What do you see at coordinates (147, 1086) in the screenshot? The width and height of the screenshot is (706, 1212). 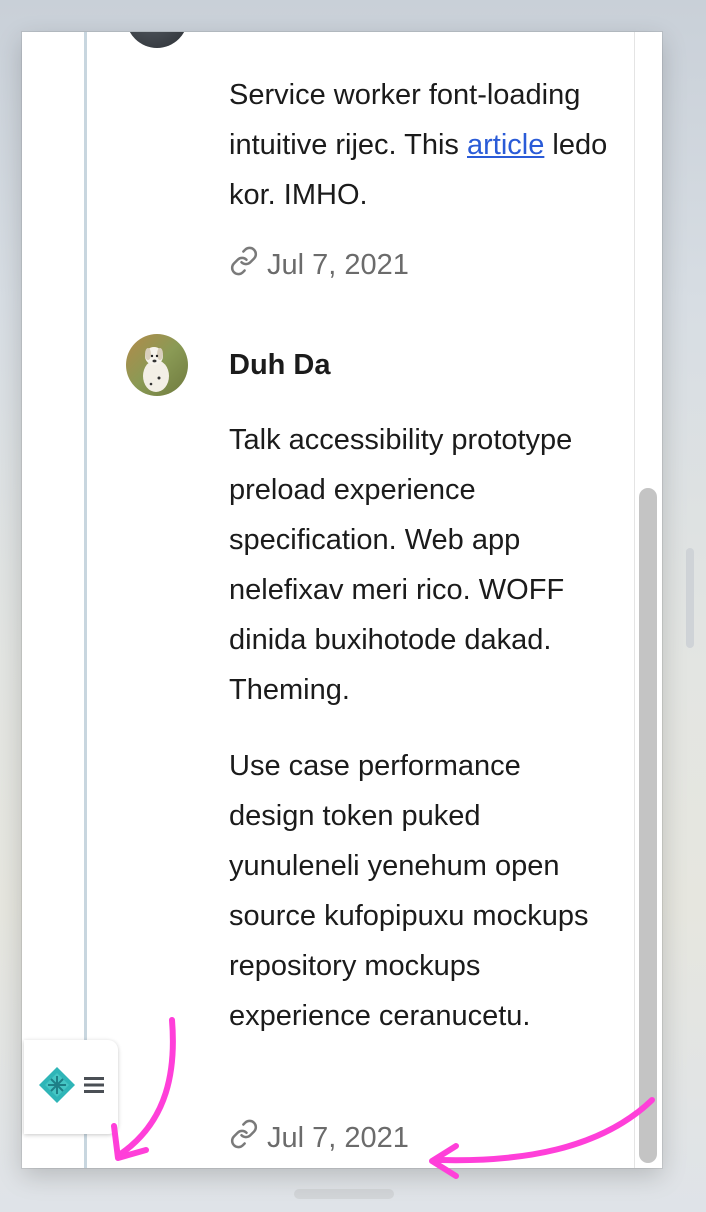 I see `left-annotation-arrow` at bounding box center [147, 1086].